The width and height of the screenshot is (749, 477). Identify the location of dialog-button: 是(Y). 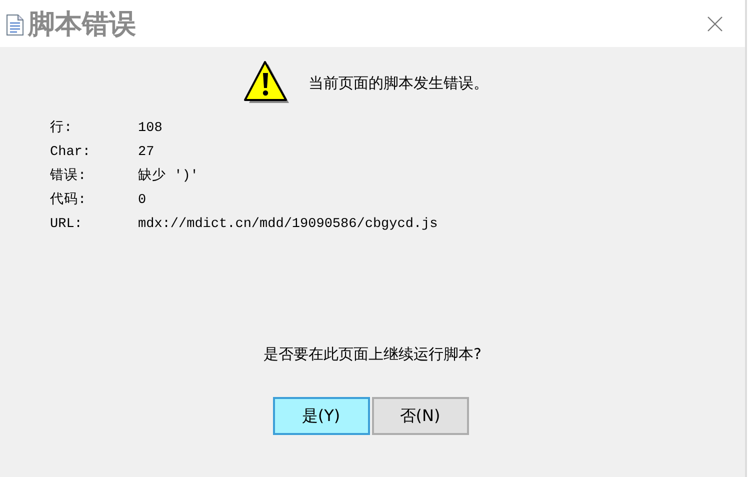
(321, 416).